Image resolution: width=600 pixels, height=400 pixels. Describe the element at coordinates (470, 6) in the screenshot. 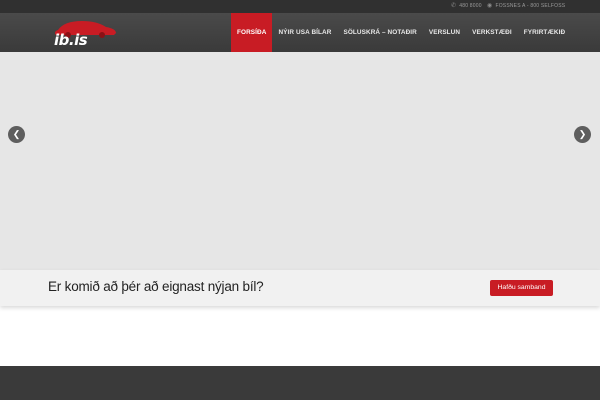

I see `phone-number: 480 8000` at that location.